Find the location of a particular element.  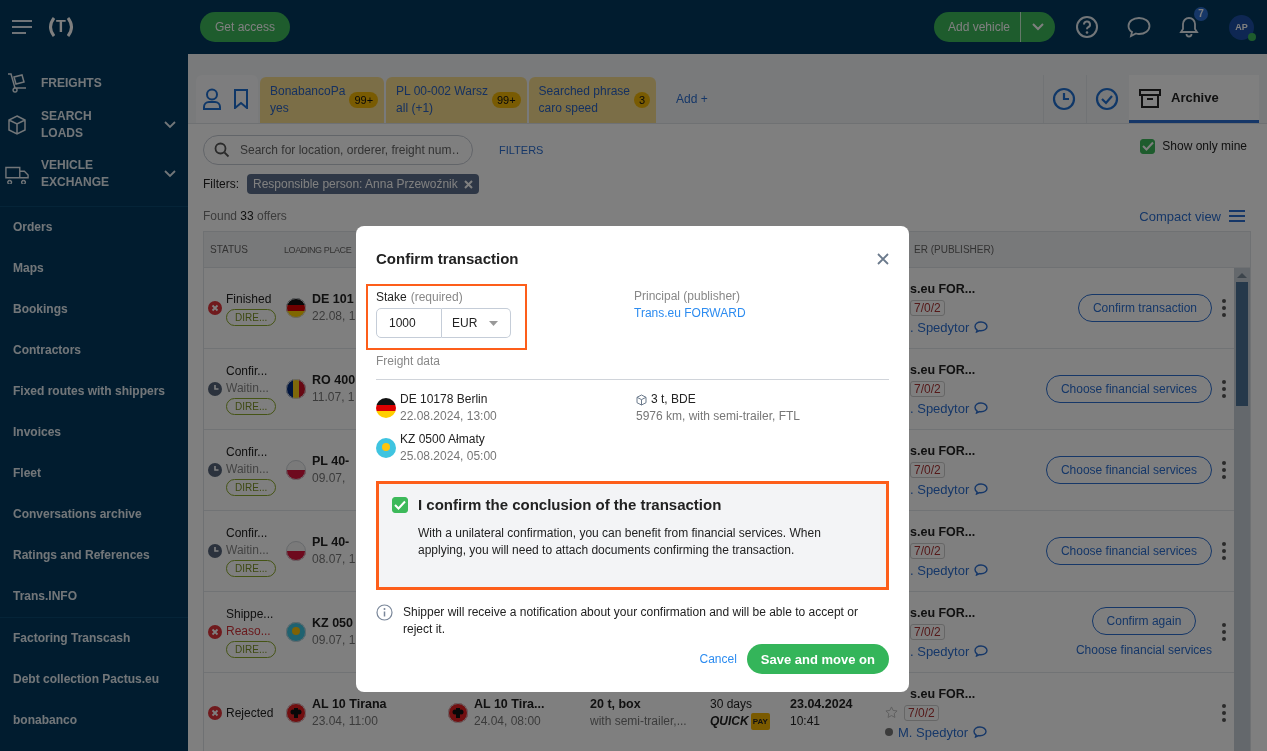

section-label: SEARCH LOADS is located at coordinates (67, 125).